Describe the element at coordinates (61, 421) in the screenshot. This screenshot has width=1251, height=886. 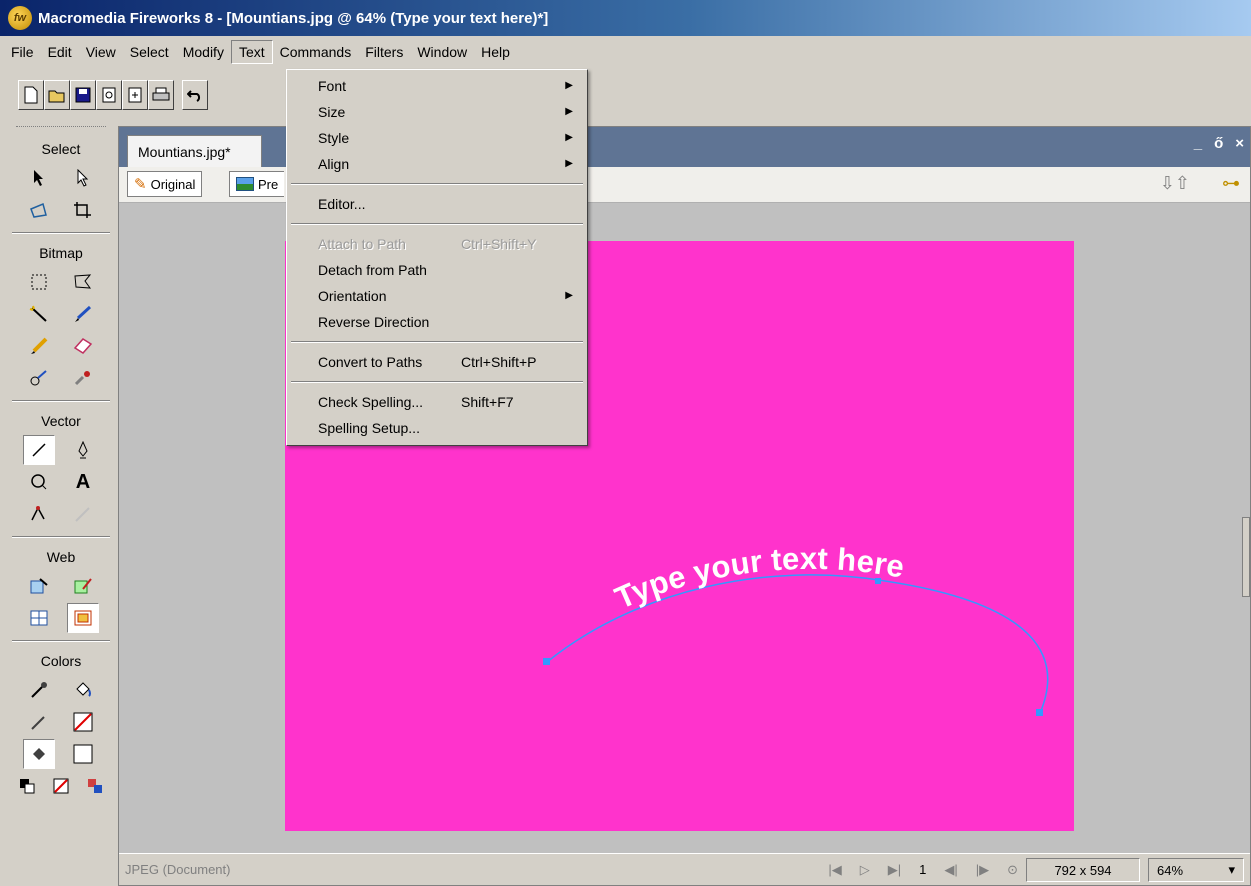
I see `tools-heading-vector: Vector` at that location.